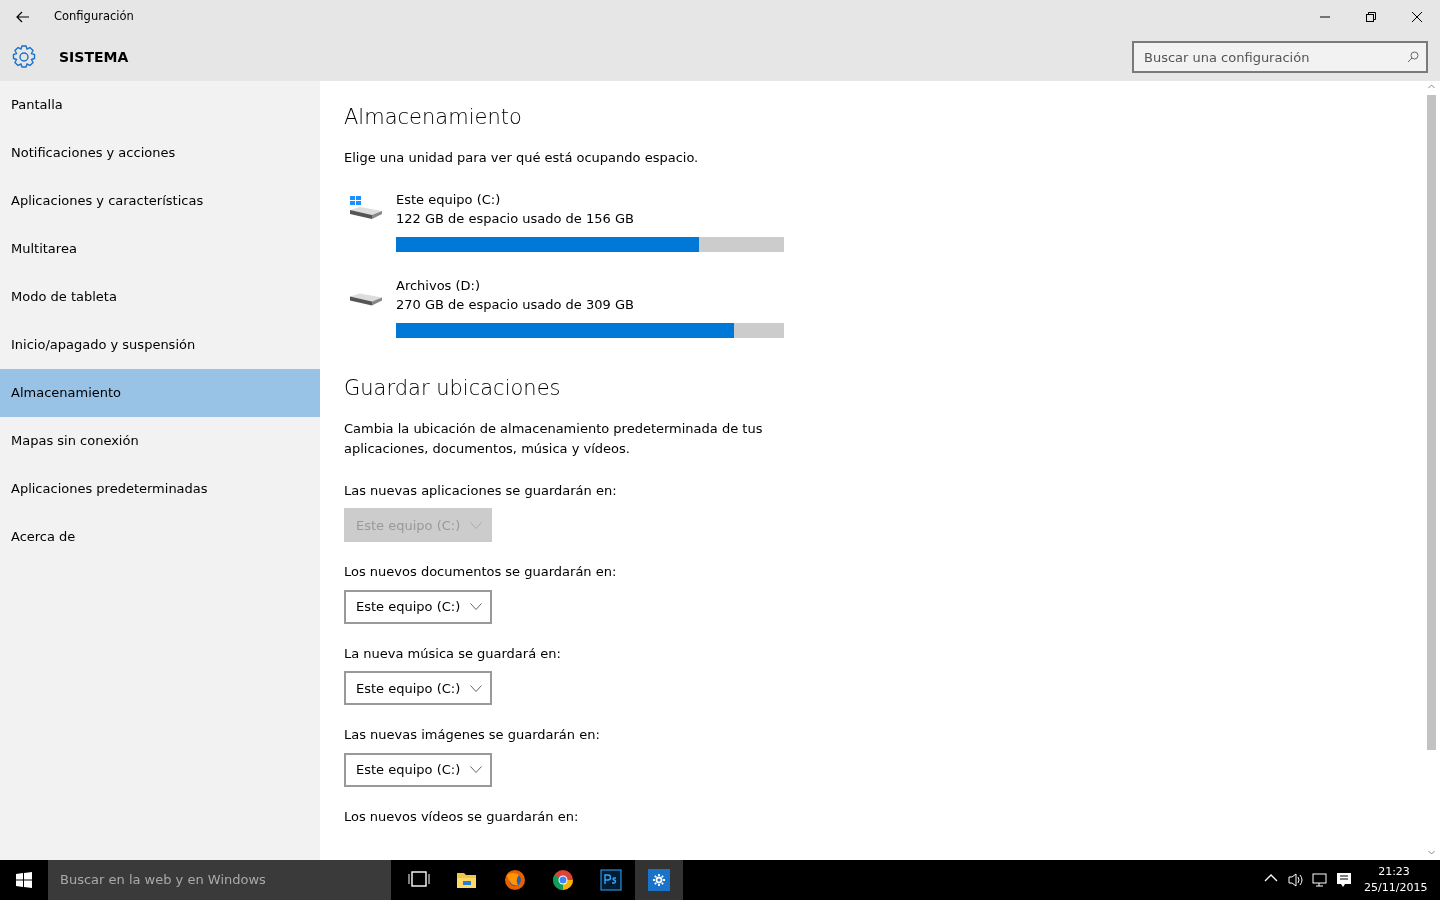 This screenshot has height=900, width=1440. I want to click on photoshop-icon, so click(611, 880).